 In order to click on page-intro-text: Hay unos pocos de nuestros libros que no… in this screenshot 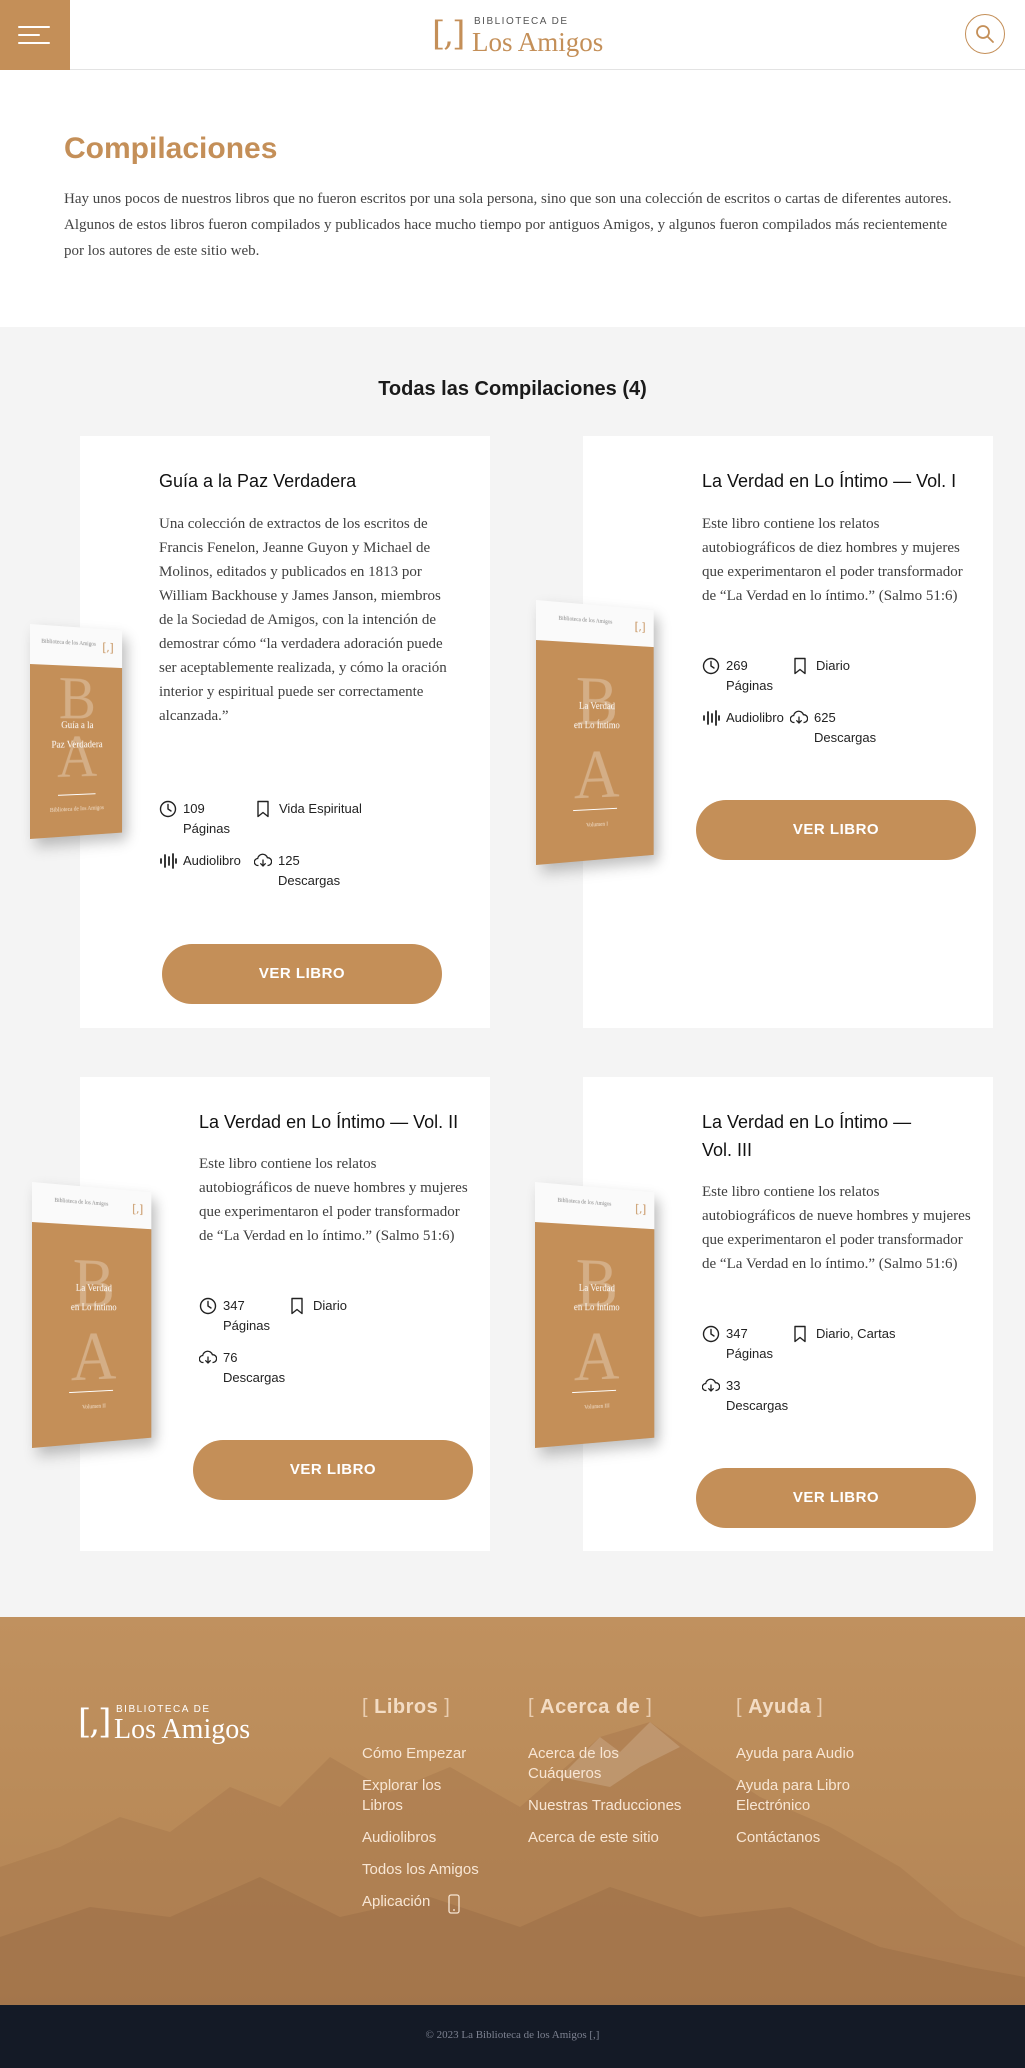, I will do `click(508, 225)`.